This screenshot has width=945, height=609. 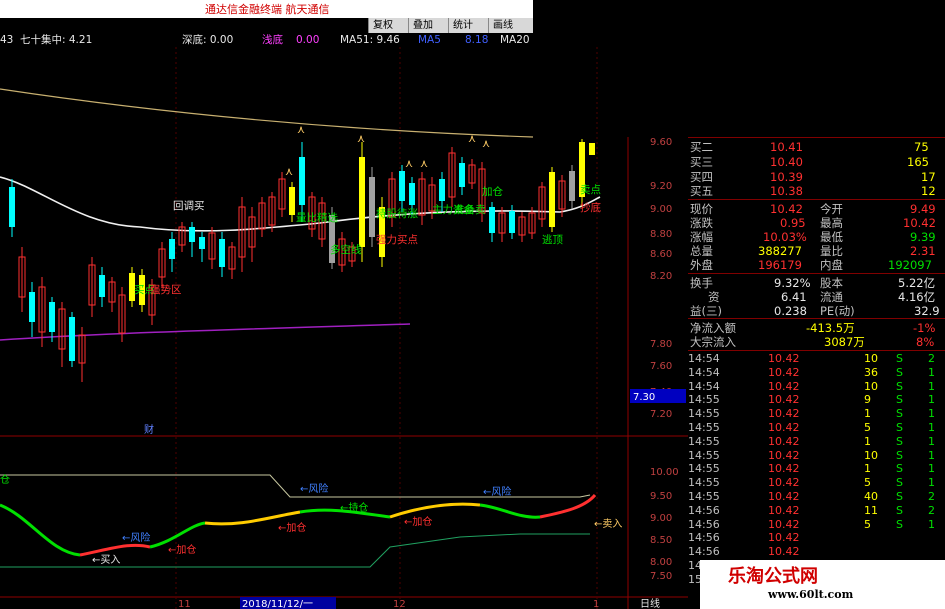 What do you see at coordinates (650, 603) in the screenshot?
I see `svg-text: 日线` at bounding box center [650, 603].